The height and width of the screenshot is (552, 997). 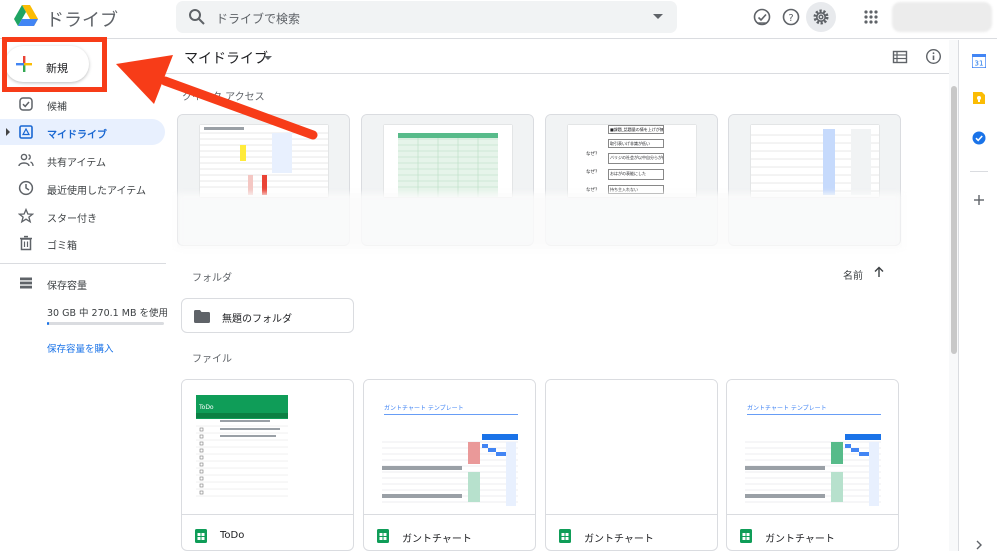 What do you see at coordinates (979, 171) in the screenshot?
I see `side-panel-divider` at bounding box center [979, 171].